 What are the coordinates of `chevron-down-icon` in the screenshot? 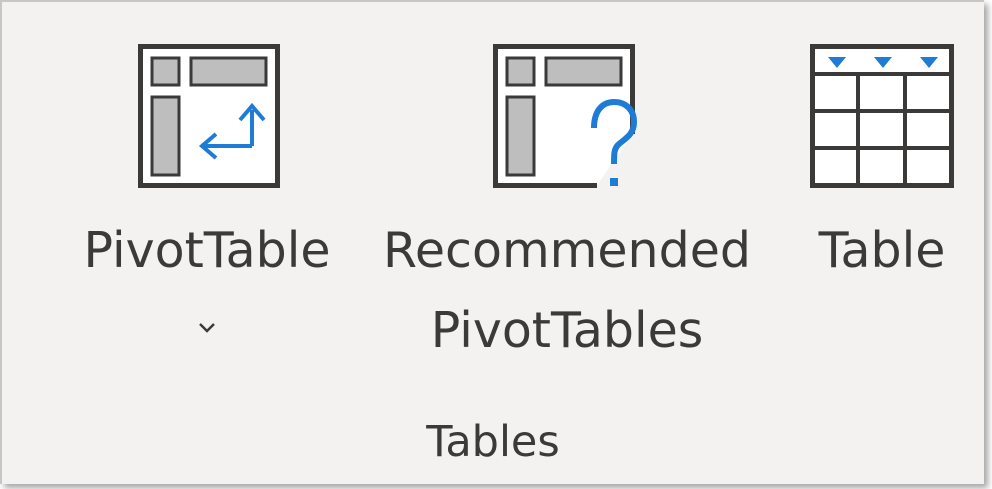 It's located at (207, 328).